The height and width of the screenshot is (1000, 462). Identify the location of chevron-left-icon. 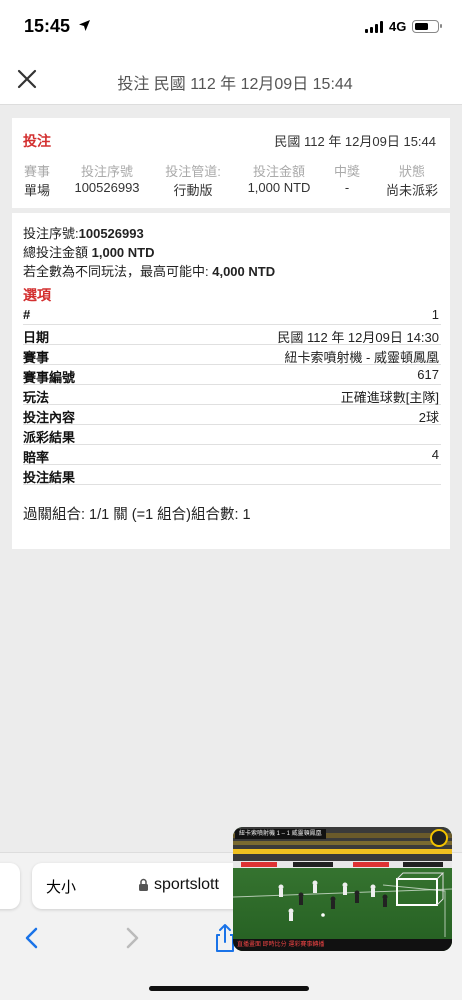
(31, 938).